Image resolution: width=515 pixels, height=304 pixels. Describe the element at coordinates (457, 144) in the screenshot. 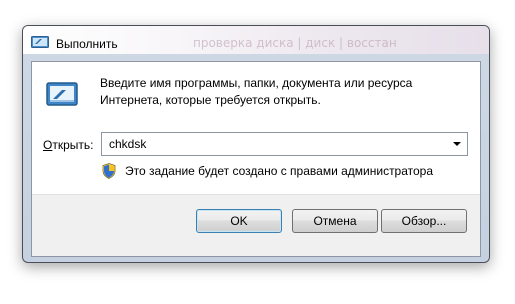

I see `chevron-down-icon` at that location.